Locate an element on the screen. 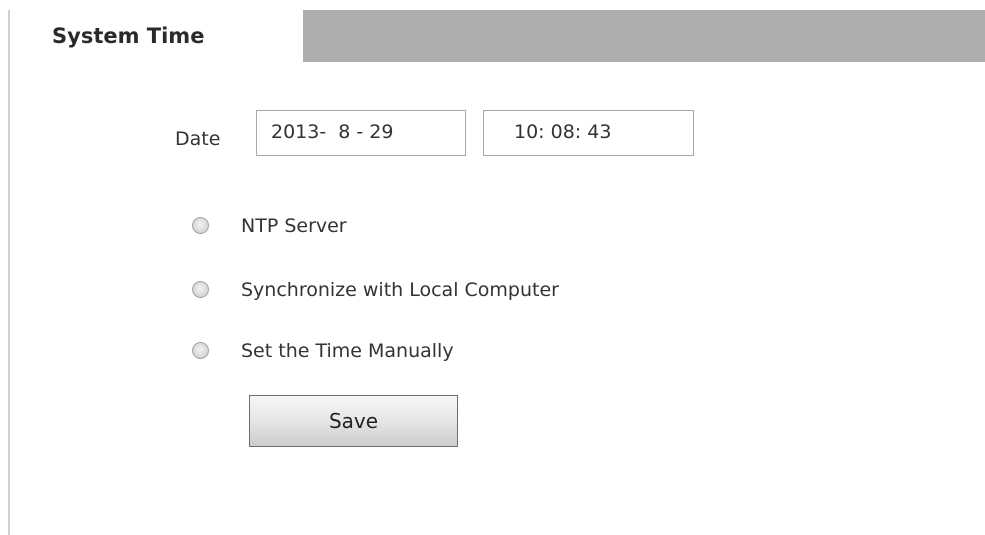 Image resolution: width=985 pixels, height=535 pixels. panel-left-border is located at coordinates (9, 272).